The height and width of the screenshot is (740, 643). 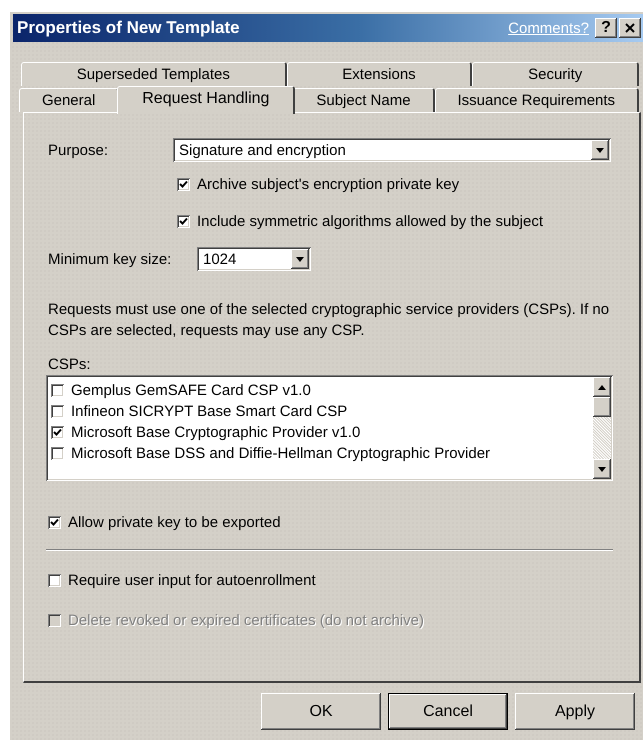 I want to click on tab: Superseded Templates, so click(x=154, y=74).